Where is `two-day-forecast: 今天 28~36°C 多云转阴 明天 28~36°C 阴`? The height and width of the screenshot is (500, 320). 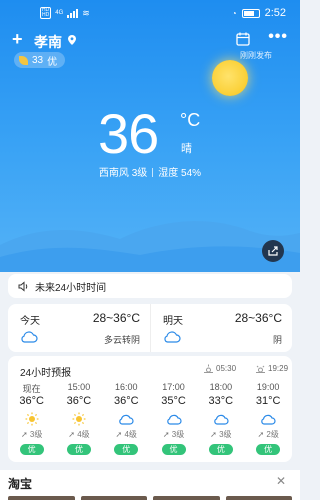 two-day-forecast: 今天 28~36°C 多云转阴 明天 28~36°C 阴 is located at coordinates (150, 328).